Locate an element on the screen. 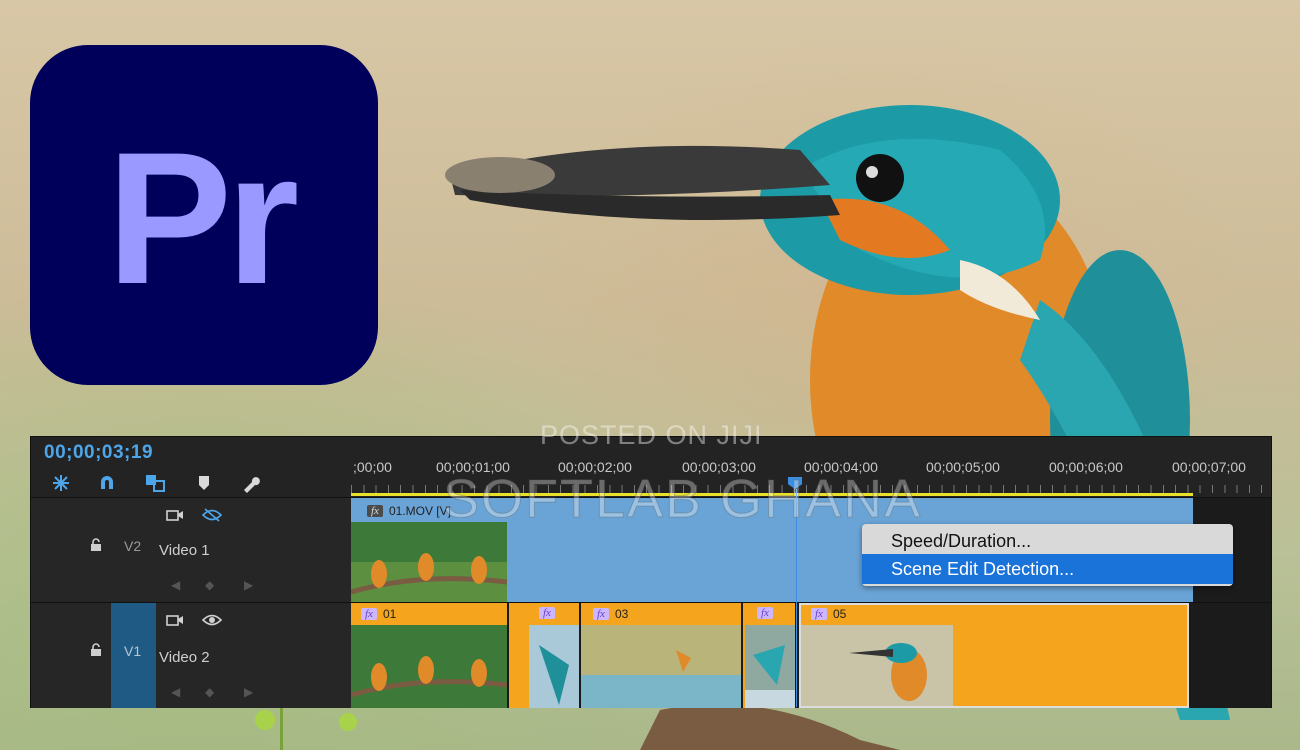 This screenshot has width=1300, height=750. playhead-timecode: 00;00;03;19 is located at coordinates (98, 453).